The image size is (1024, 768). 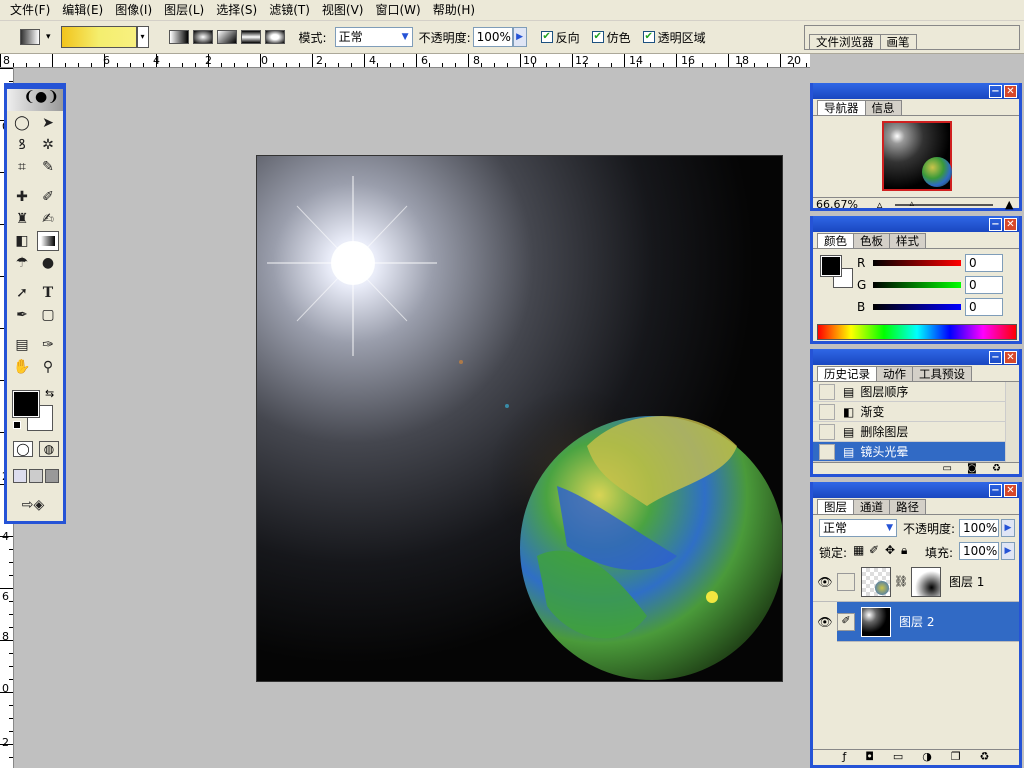 I want to click on g-slider, so click(x=917, y=285).